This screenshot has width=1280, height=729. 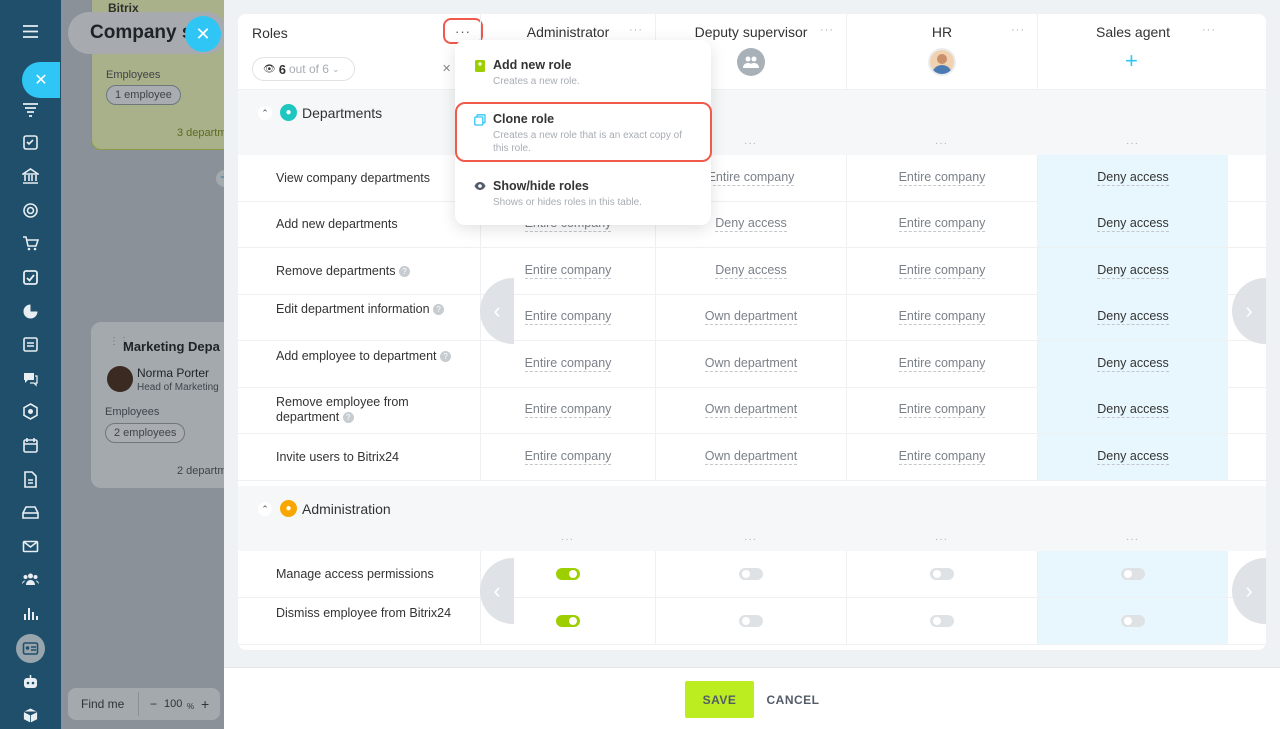 I want to click on close-slider-button: ✕, so click(x=203, y=34).